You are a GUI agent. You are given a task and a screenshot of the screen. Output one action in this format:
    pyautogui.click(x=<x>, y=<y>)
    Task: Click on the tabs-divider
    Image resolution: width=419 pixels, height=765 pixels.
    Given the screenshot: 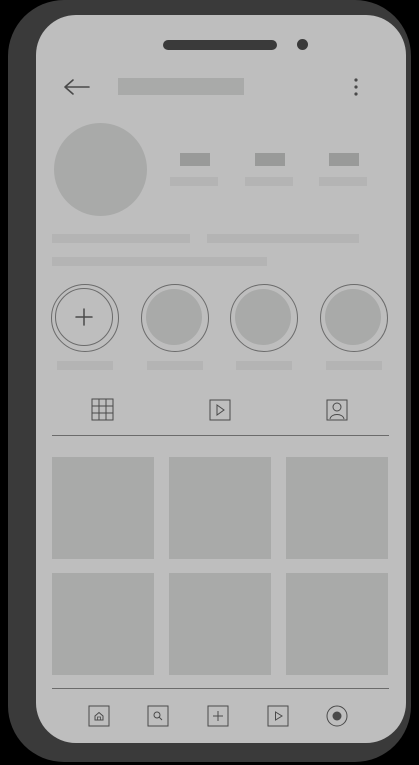 What is the action you would take?
    pyautogui.click(x=220, y=435)
    